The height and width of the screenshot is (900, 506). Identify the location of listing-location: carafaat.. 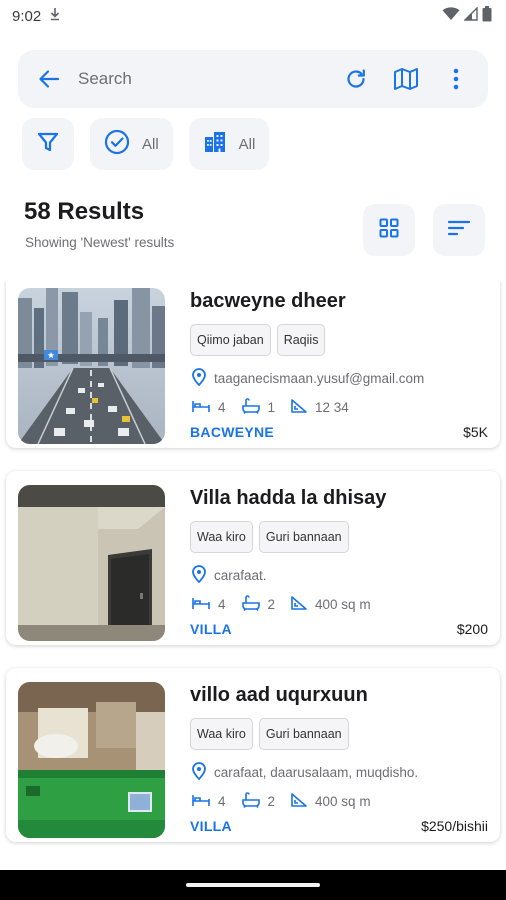
(229, 575).